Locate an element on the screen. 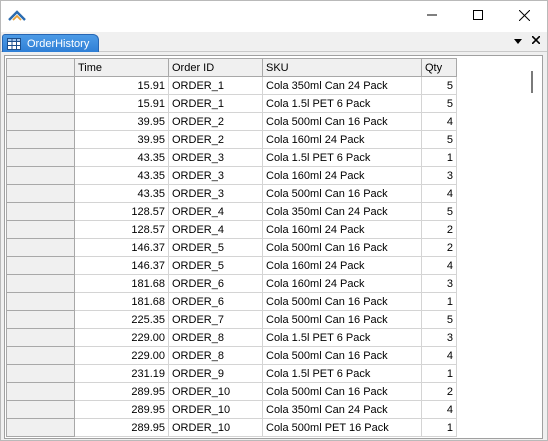  cell-time: 225.35 is located at coordinates (121, 319).